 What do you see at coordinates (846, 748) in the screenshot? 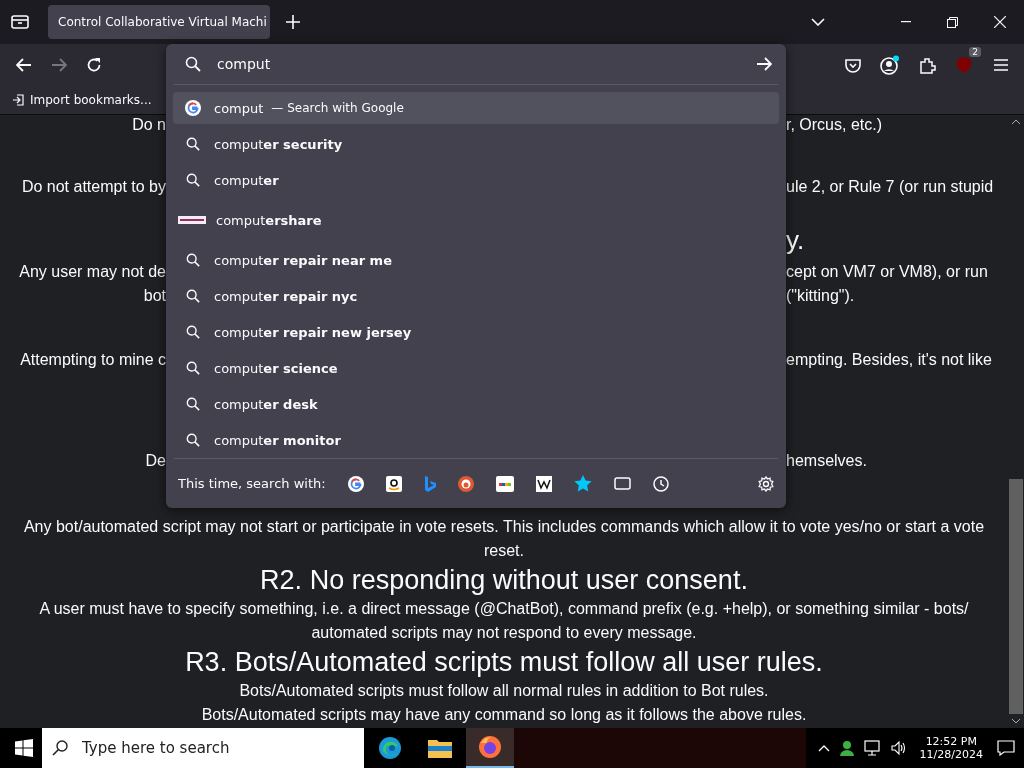
I see `person-icon` at bounding box center [846, 748].